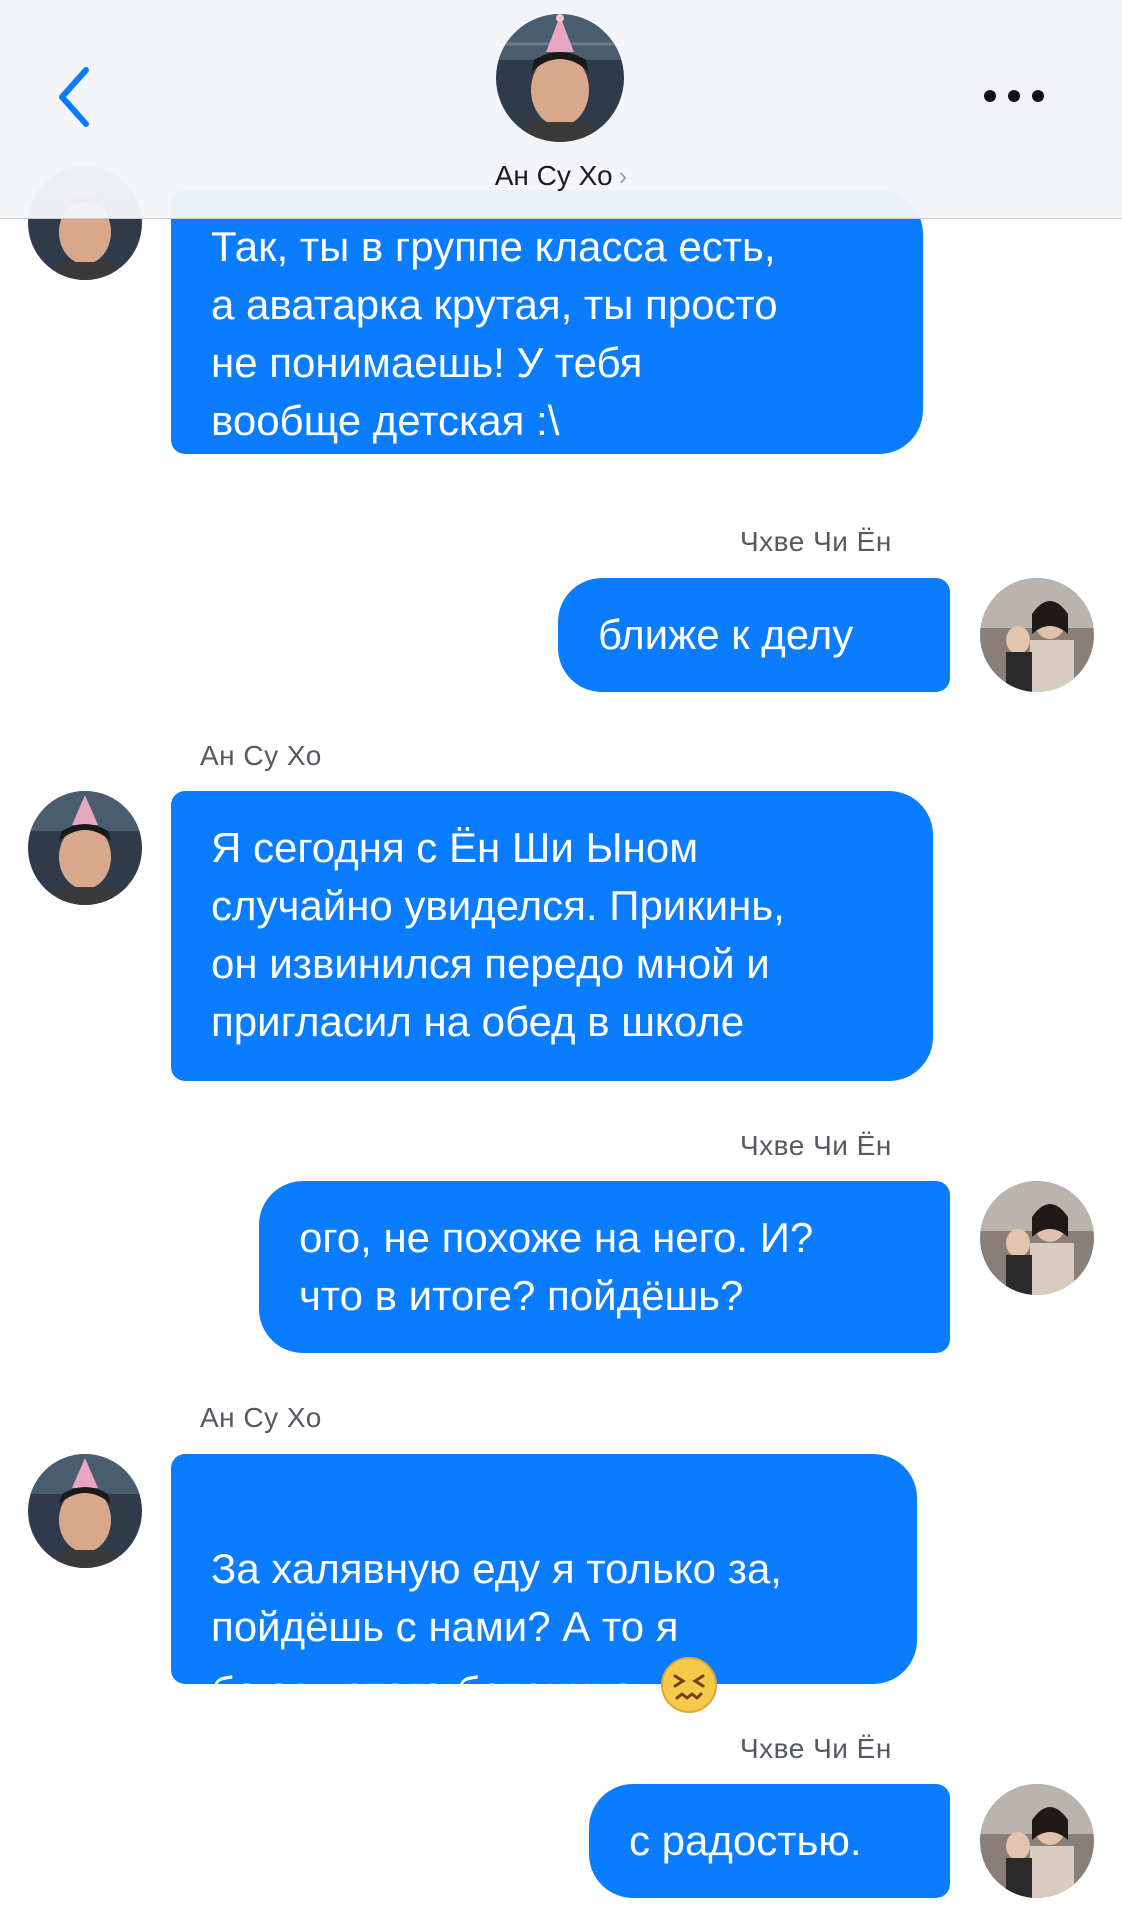 This screenshot has height=1920, width=1122. I want to click on chevron-left-icon, so click(74, 97).